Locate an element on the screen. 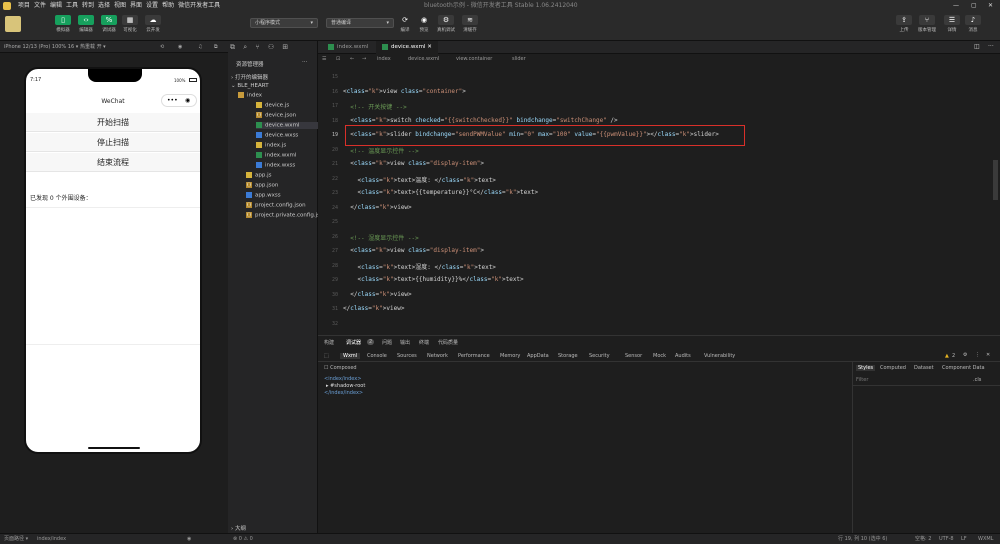  menu-item: 界面 is located at coordinates (136, 6).